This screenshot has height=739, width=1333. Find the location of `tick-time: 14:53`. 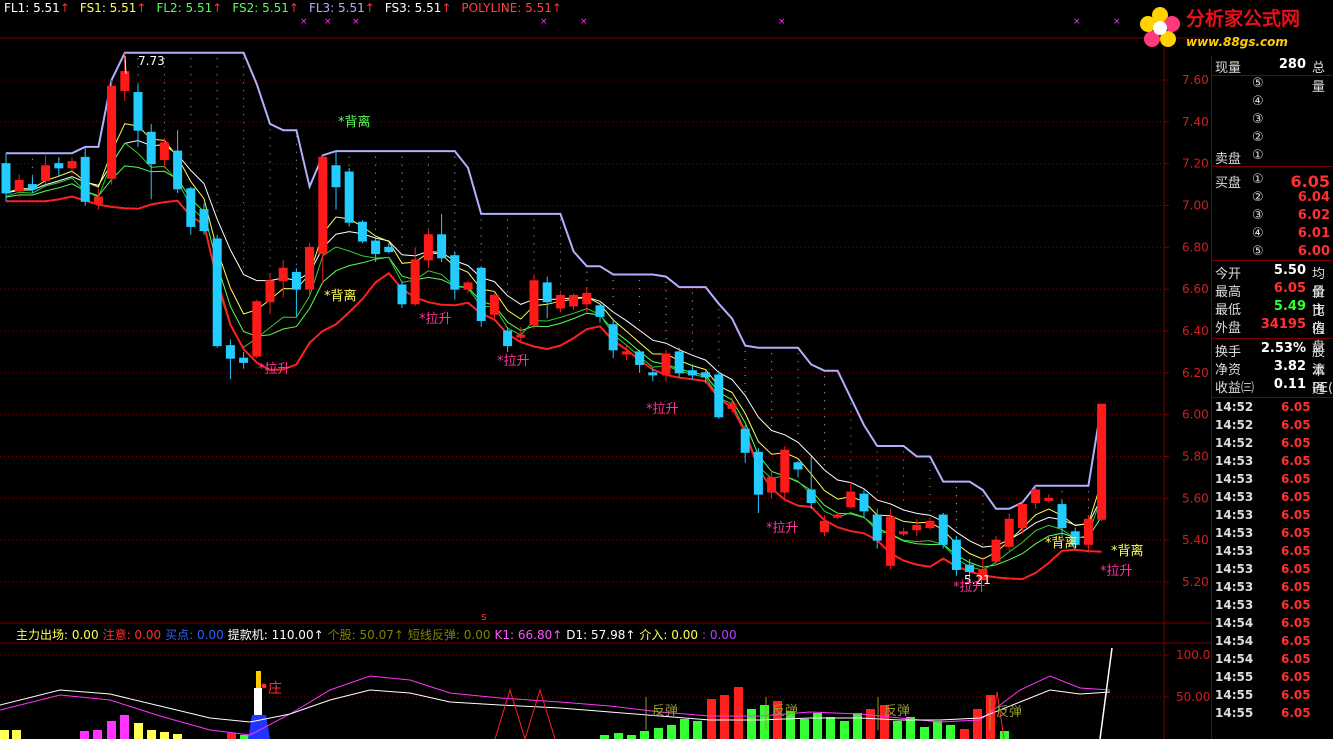

tick-time: 14:53 is located at coordinates (1234, 479).